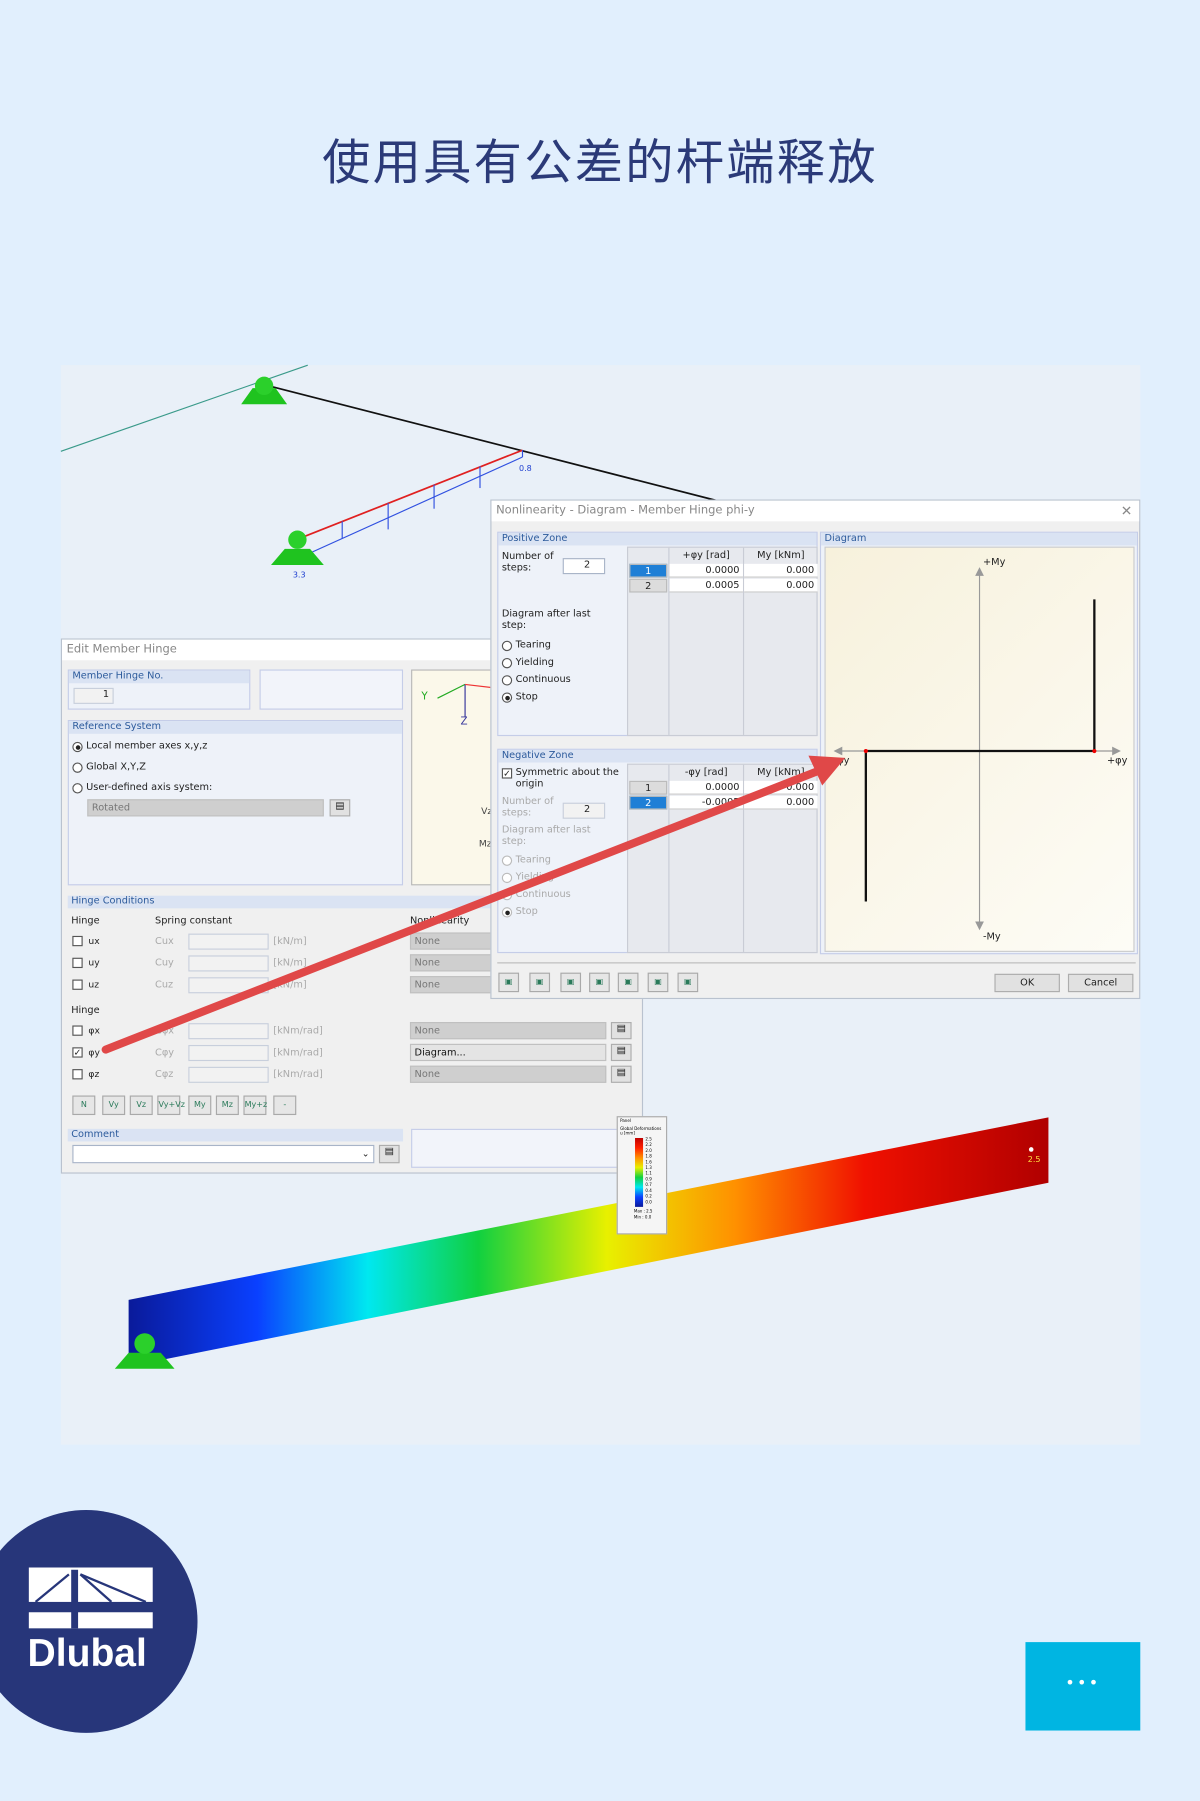 Image resolution: width=1200 pixels, height=1801 pixels. I want to click on column-label: Spring constant, so click(194, 921).